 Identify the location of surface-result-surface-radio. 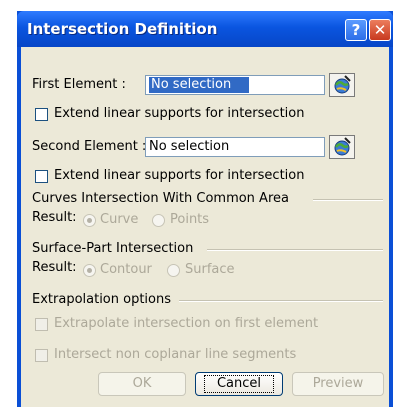
(173, 270).